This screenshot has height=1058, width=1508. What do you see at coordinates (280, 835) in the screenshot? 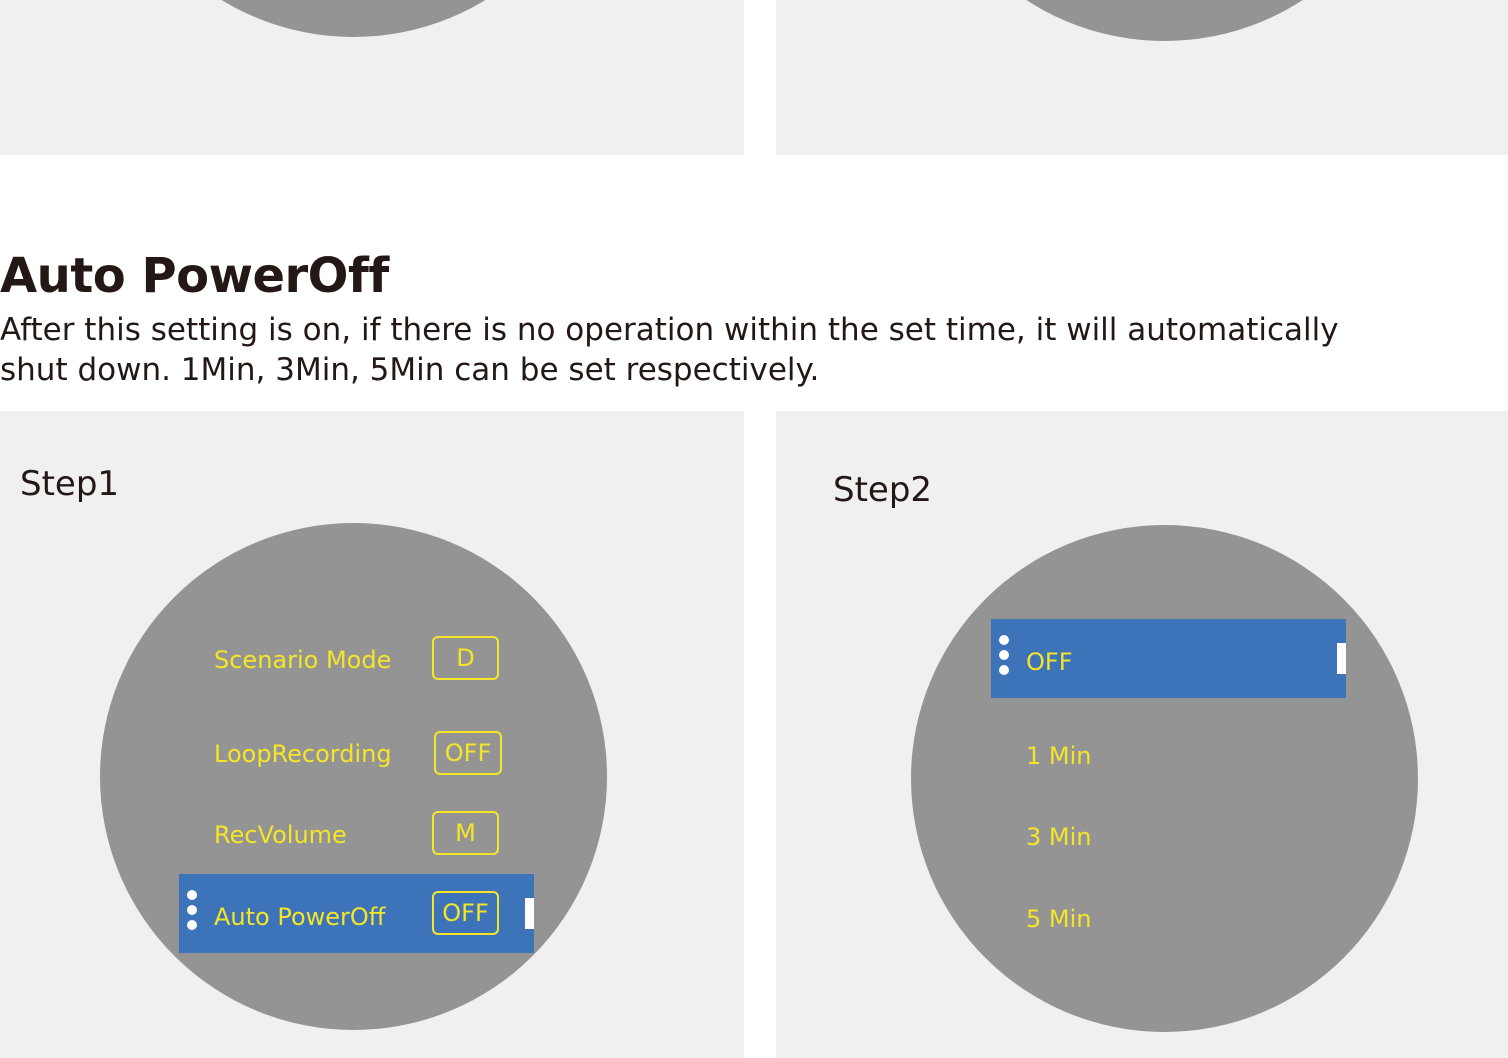
I see `menu-item-rec-volume-label: RecVolume` at bounding box center [280, 835].